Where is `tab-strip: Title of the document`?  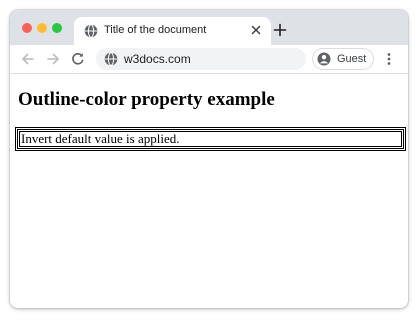 tab-strip: Title of the document is located at coordinates (209, 27).